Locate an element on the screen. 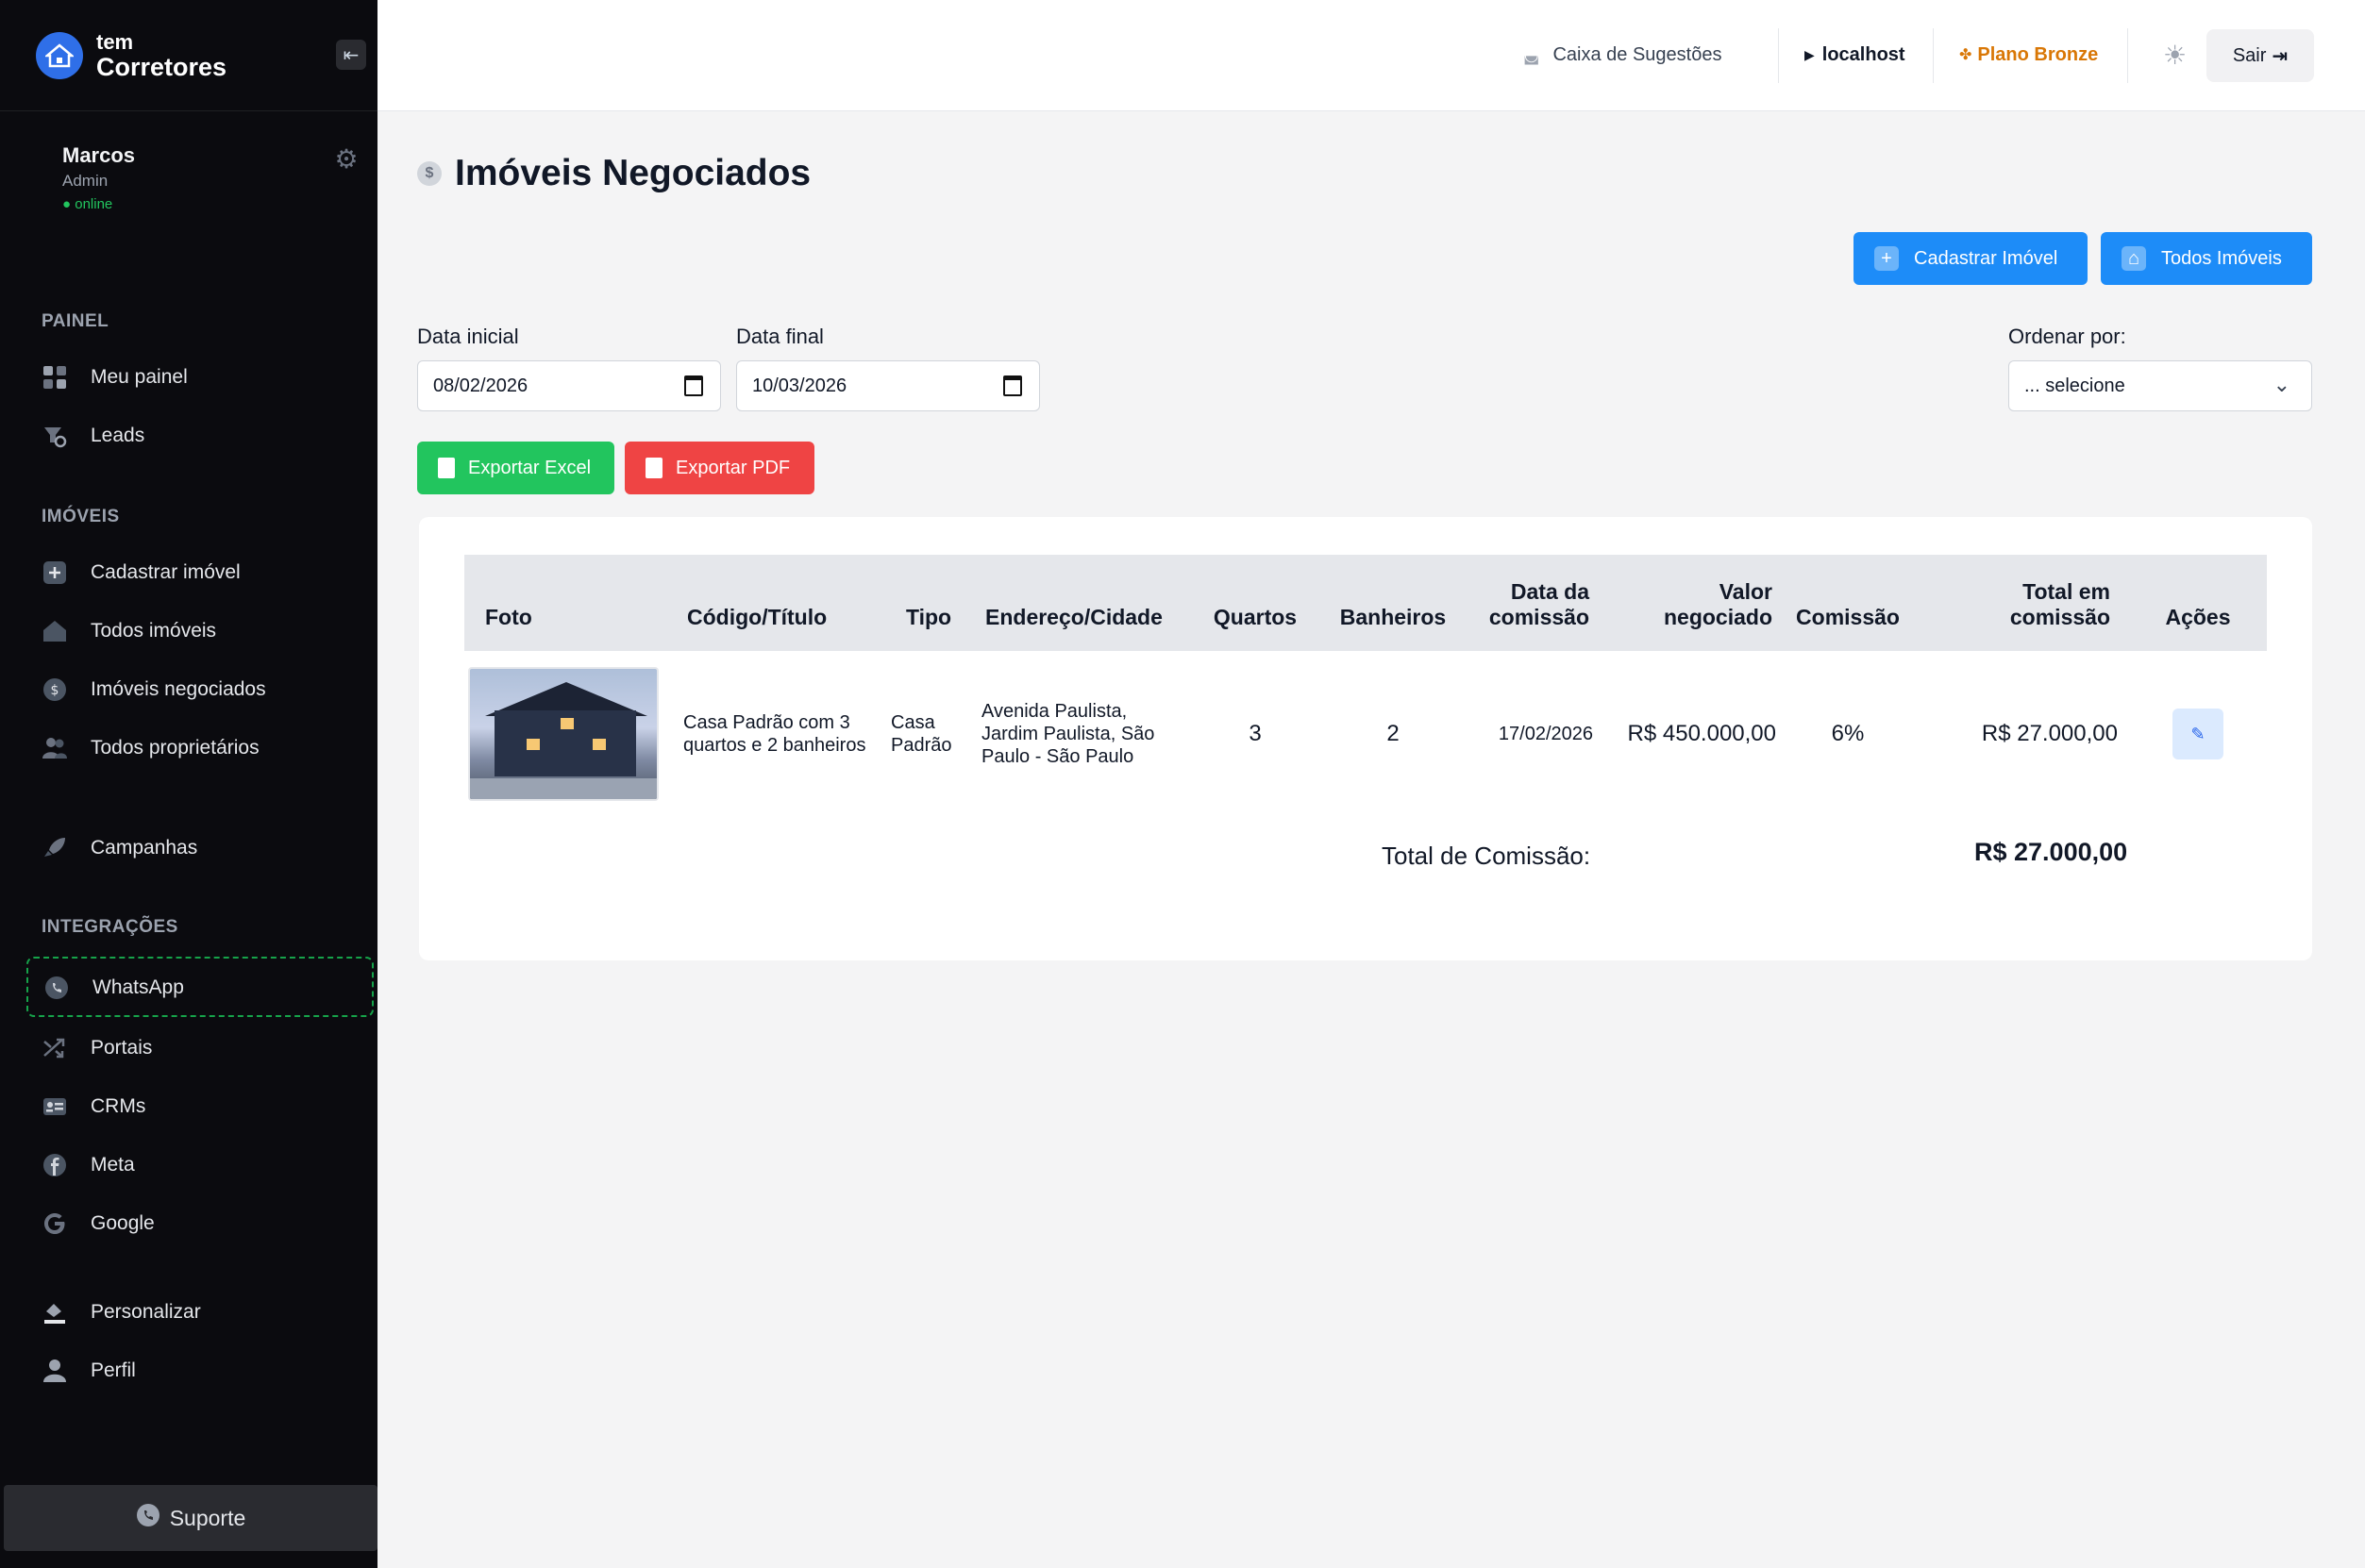  sidebar-item-cadastrar-imovel: Cadastrar imóvel is located at coordinates (141, 573).